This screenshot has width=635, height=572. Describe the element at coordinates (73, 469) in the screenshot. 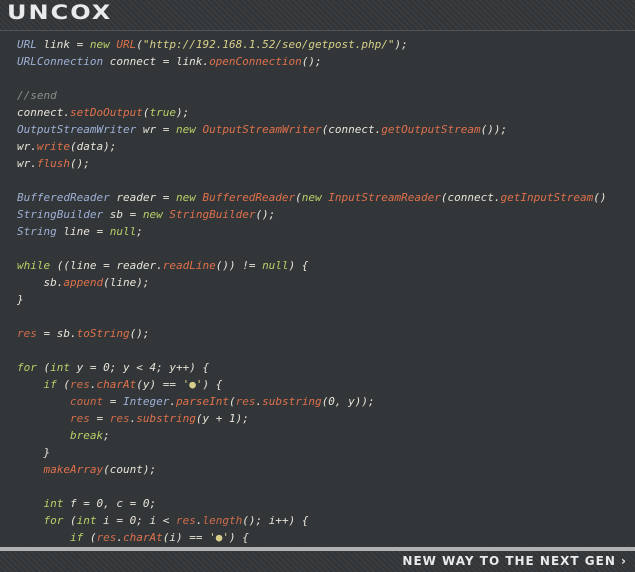

I see `code-token: makeArray` at that location.